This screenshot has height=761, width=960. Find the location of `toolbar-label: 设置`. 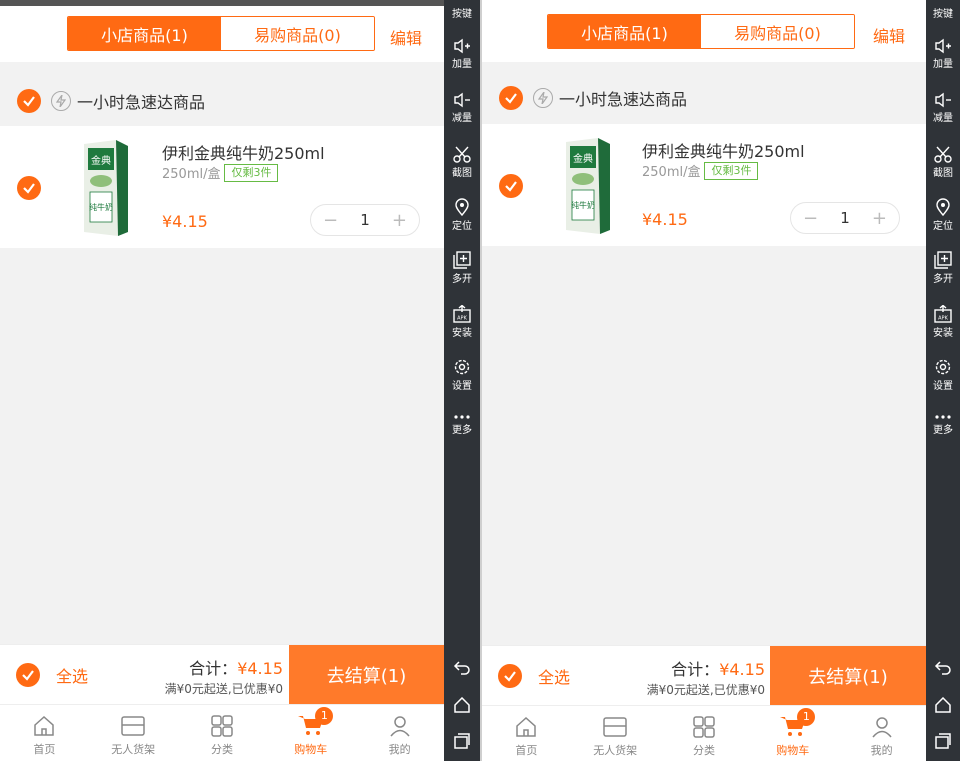

toolbar-label: 设置 is located at coordinates (943, 386).